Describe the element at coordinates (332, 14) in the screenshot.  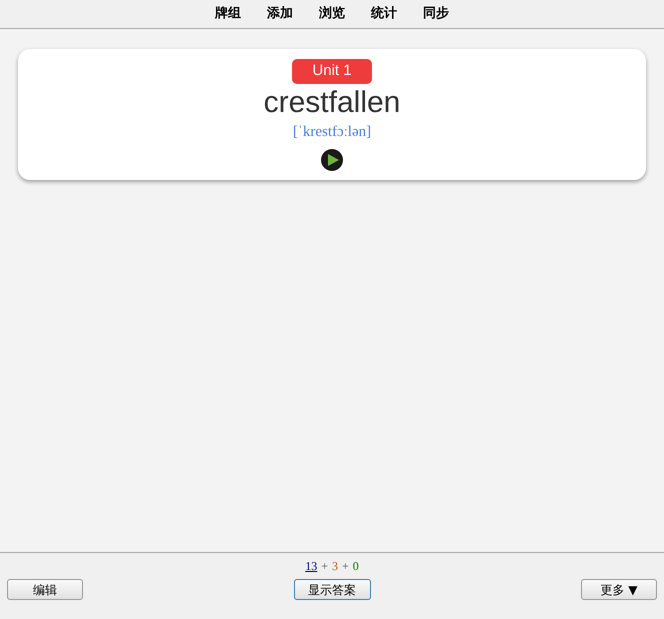
I see `menu-link: 浏览` at that location.